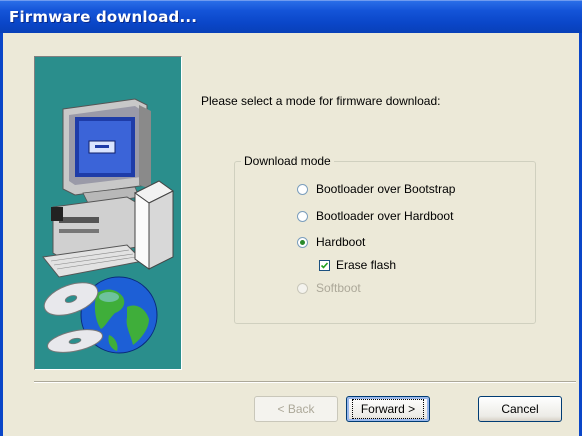 The image size is (582, 436). Describe the element at coordinates (386, 189) in the screenshot. I see `radio-label: Bootloader over Bootstrap` at that location.